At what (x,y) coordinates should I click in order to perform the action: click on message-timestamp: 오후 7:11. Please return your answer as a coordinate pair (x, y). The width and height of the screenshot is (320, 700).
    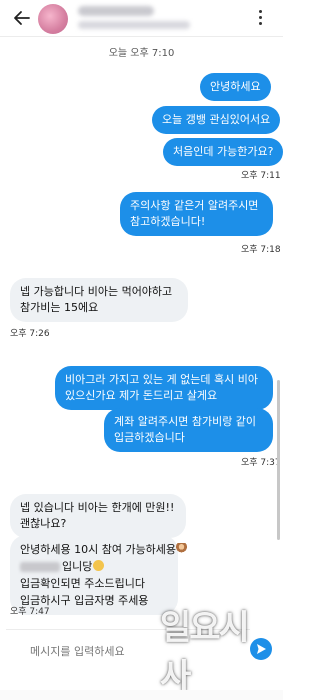
    Looking at the image, I should click on (261, 176).